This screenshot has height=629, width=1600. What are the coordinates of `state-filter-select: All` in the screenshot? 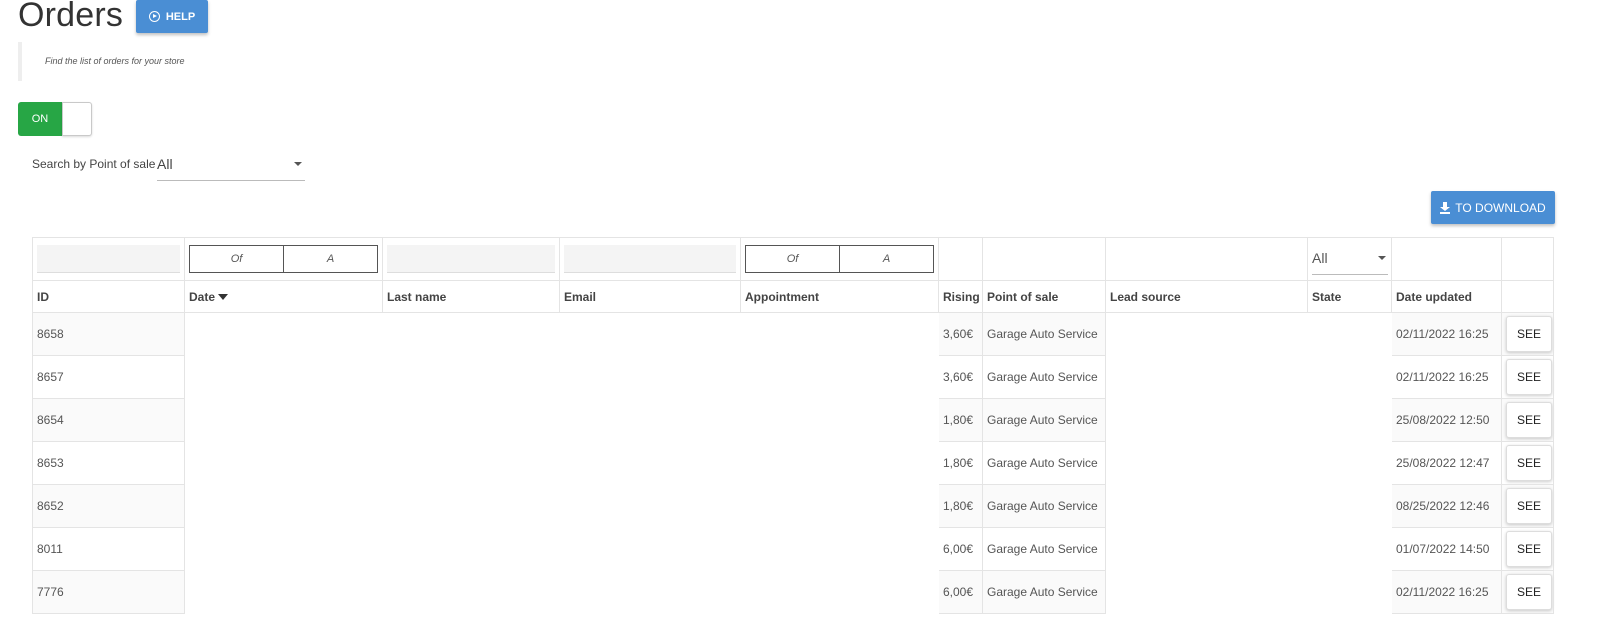 It's located at (1350, 259).